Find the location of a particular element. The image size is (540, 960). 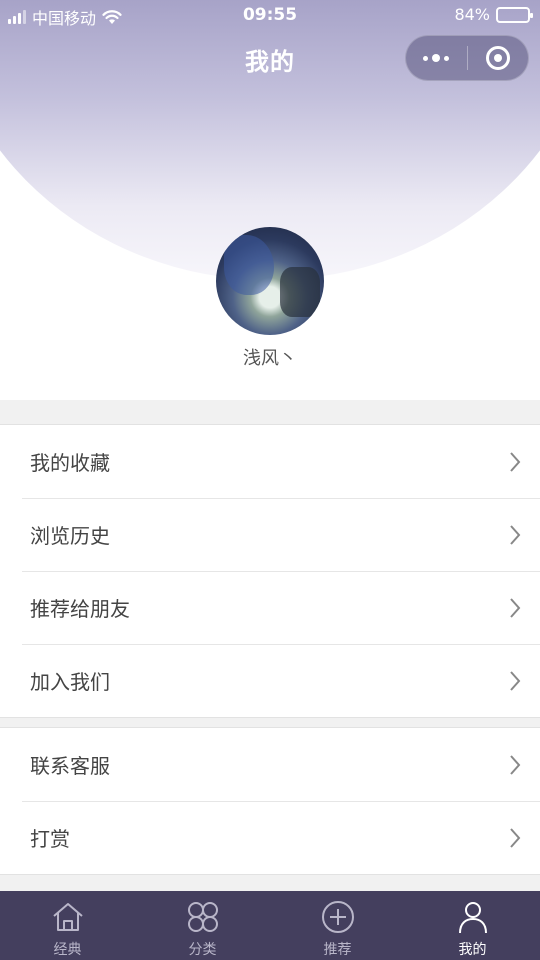

menu-item-label: 浏览历史 is located at coordinates (70, 536).